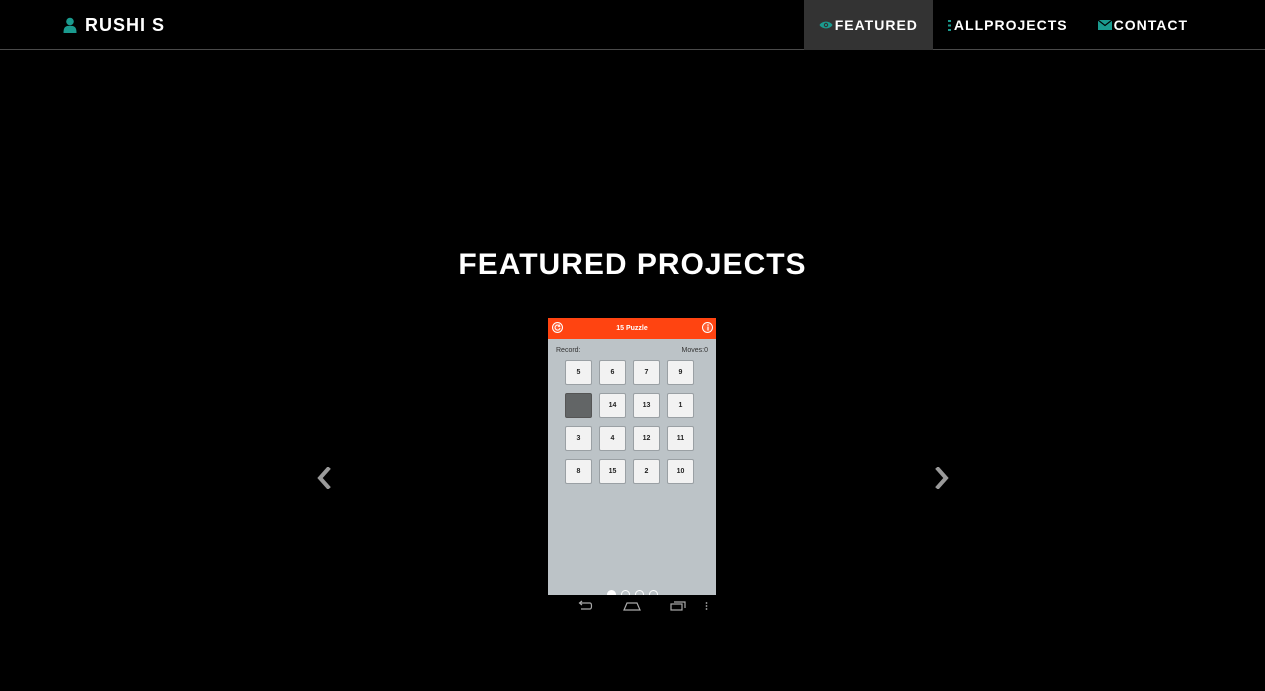 The height and width of the screenshot is (691, 1265). What do you see at coordinates (826, 25) in the screenshot?
I see `eye-icon` at bounding box center [826, 25].